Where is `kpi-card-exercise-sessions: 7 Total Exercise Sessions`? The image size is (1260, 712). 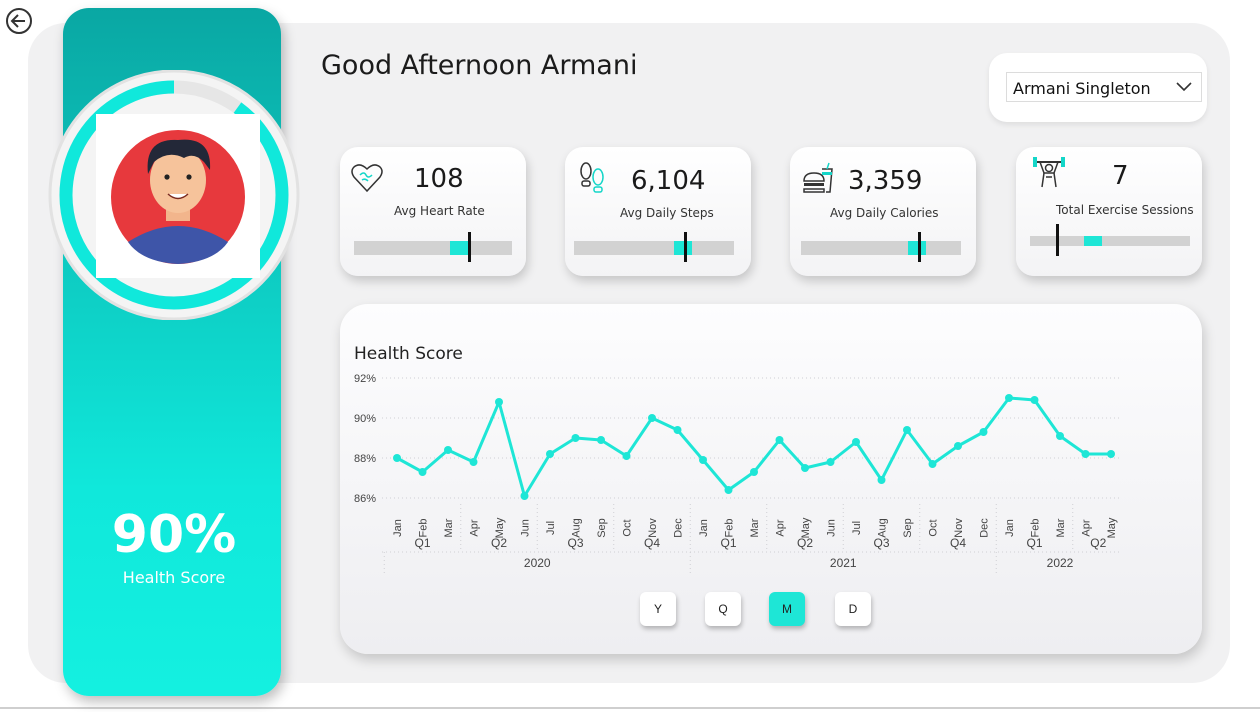
kpi-card-exercise-sessions: 7 Total Exercise Sessions is located at coordinates (1109, 211).